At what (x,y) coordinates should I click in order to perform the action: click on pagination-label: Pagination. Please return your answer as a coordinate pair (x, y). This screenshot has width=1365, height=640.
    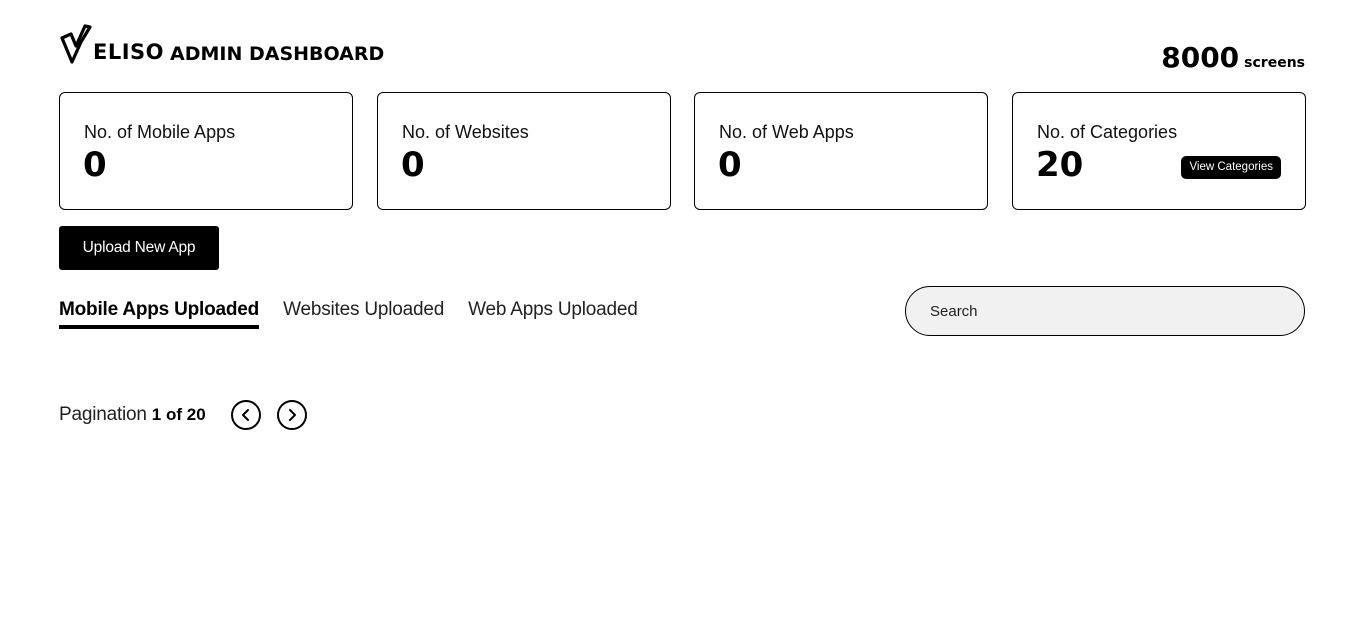
    Looking at the image, I should click on (103, 414).